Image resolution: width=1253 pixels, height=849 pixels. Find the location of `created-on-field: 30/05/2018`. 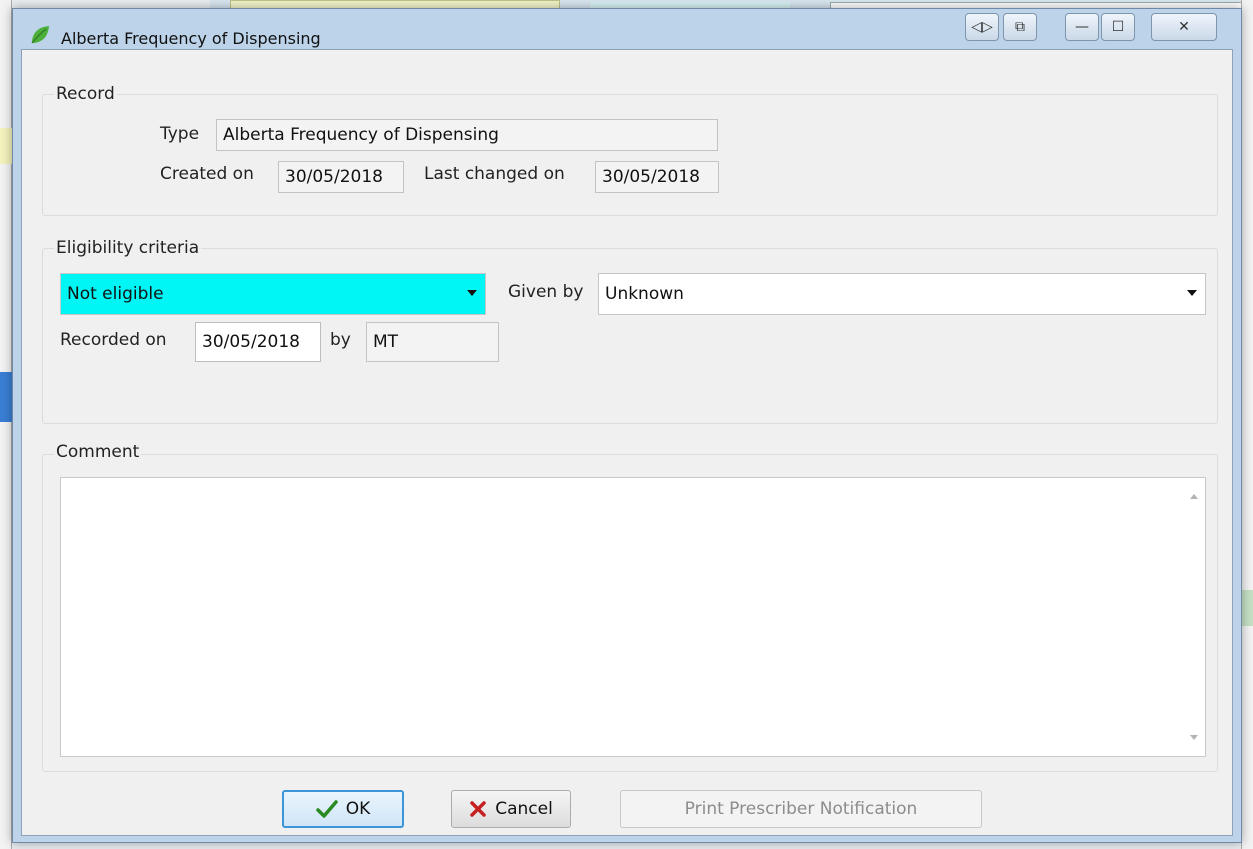

created-on-field: 30/05/2018 is located at coordinates (341, 177).